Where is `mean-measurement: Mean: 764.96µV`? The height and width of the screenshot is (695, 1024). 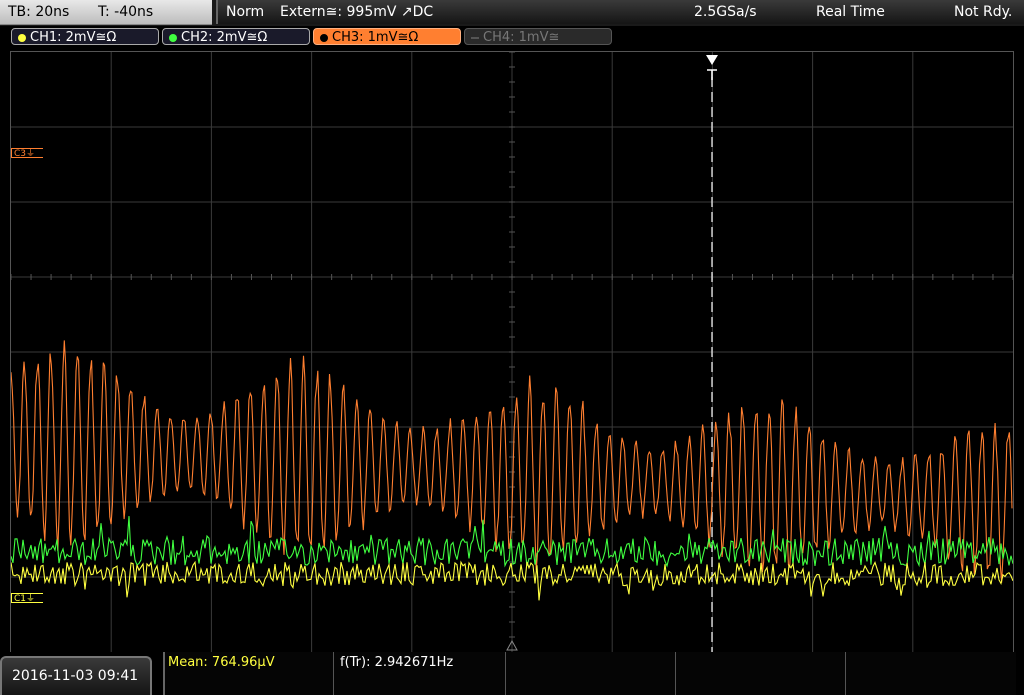
mean-measurement: Mean: 764.96µV is located at coordinates (221, 662).